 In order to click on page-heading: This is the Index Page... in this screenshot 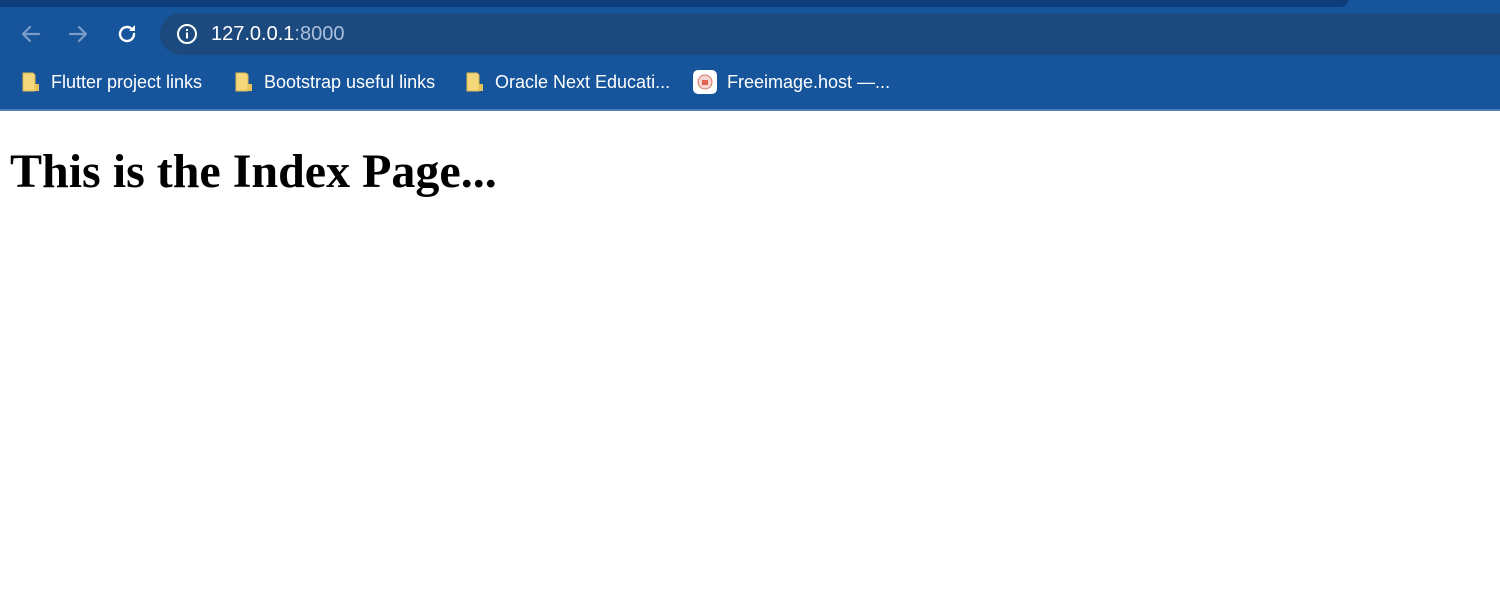, I will do `click(253, 171)`.